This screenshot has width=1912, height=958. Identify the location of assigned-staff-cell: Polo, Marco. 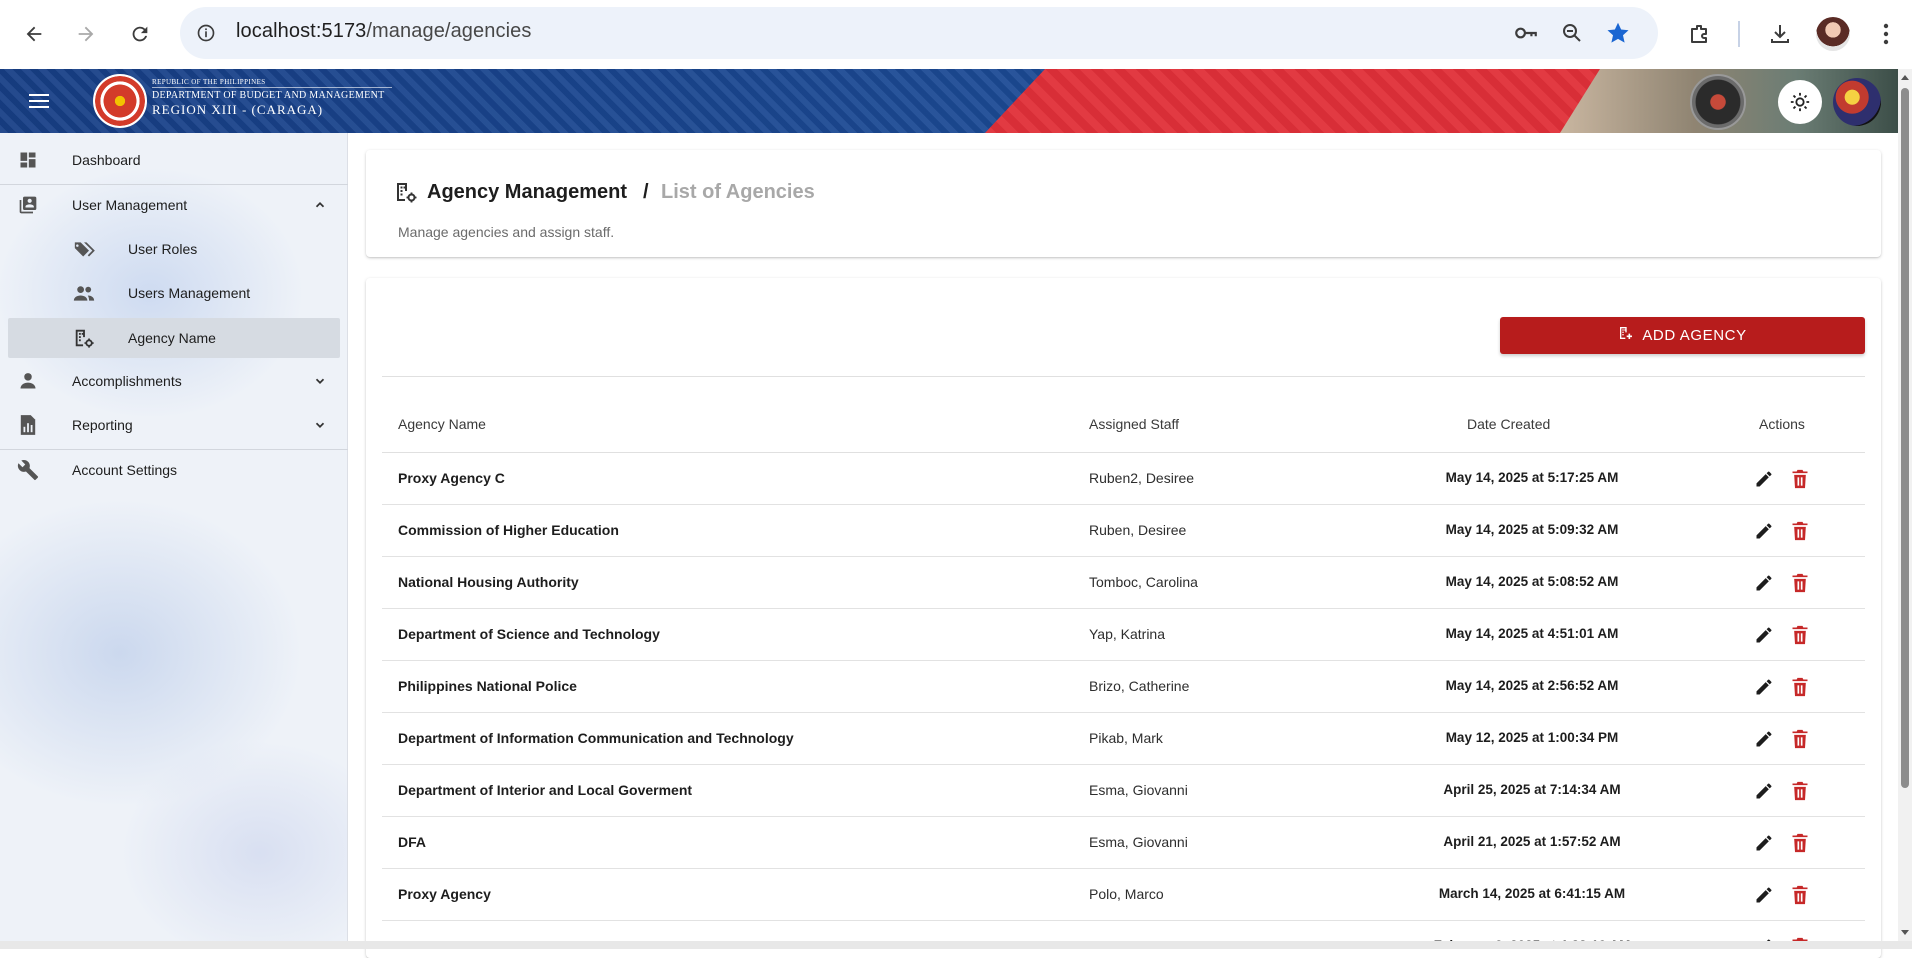
(1126, 894).